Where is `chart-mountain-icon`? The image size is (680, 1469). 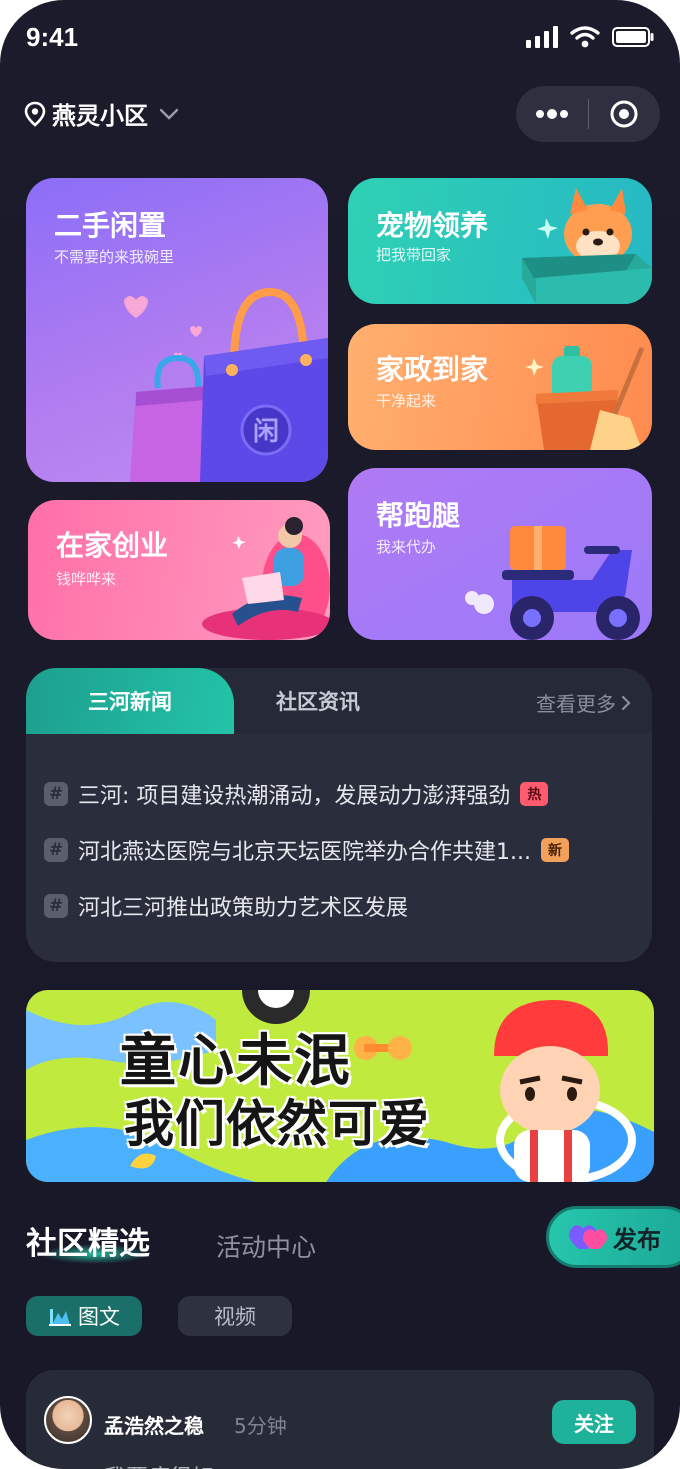
chart-mountain-icon is located at coordinates (60, 1317).